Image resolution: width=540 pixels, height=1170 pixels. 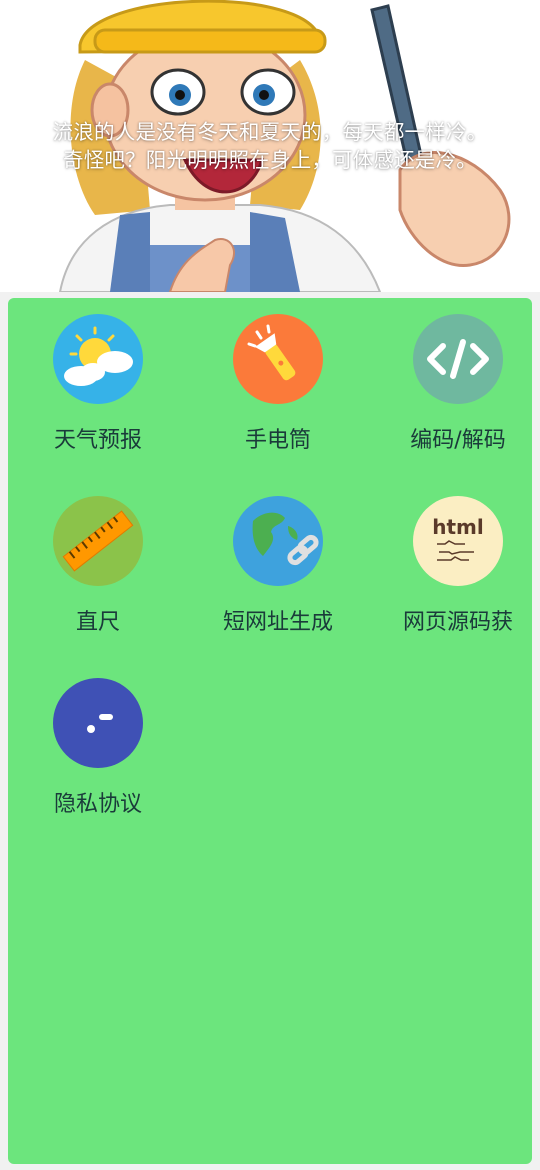 I want to click on tool-encode-decode-label: 编码/解码, so click(x=458, y=440).